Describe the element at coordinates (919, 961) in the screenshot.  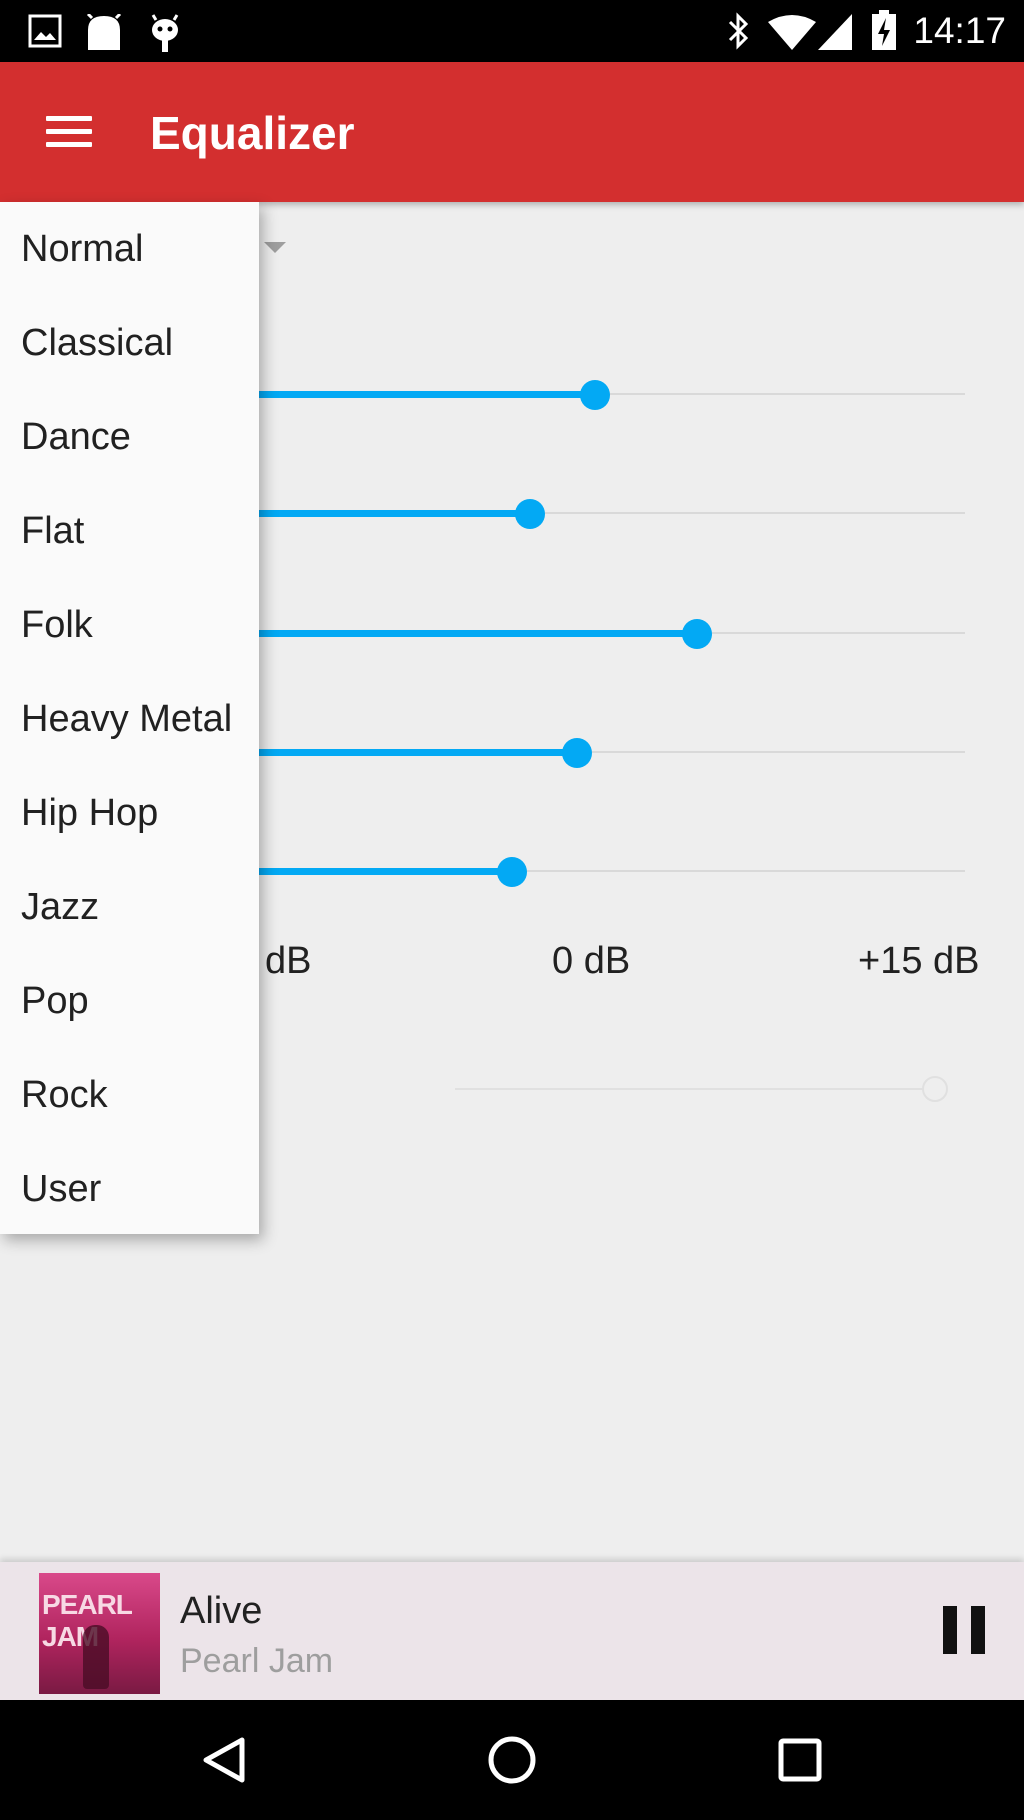
I see `scale-label-max: +15 dB` at that location.